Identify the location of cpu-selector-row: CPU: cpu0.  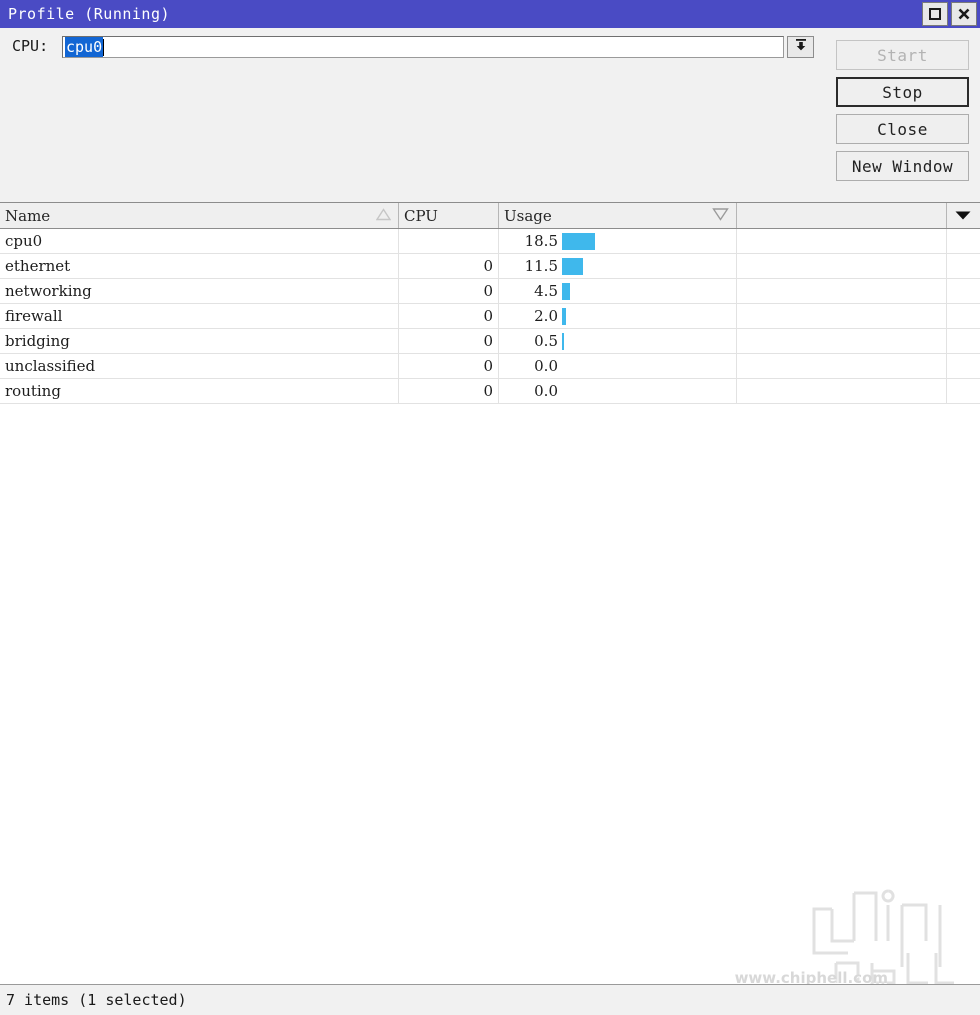
(490, 46).